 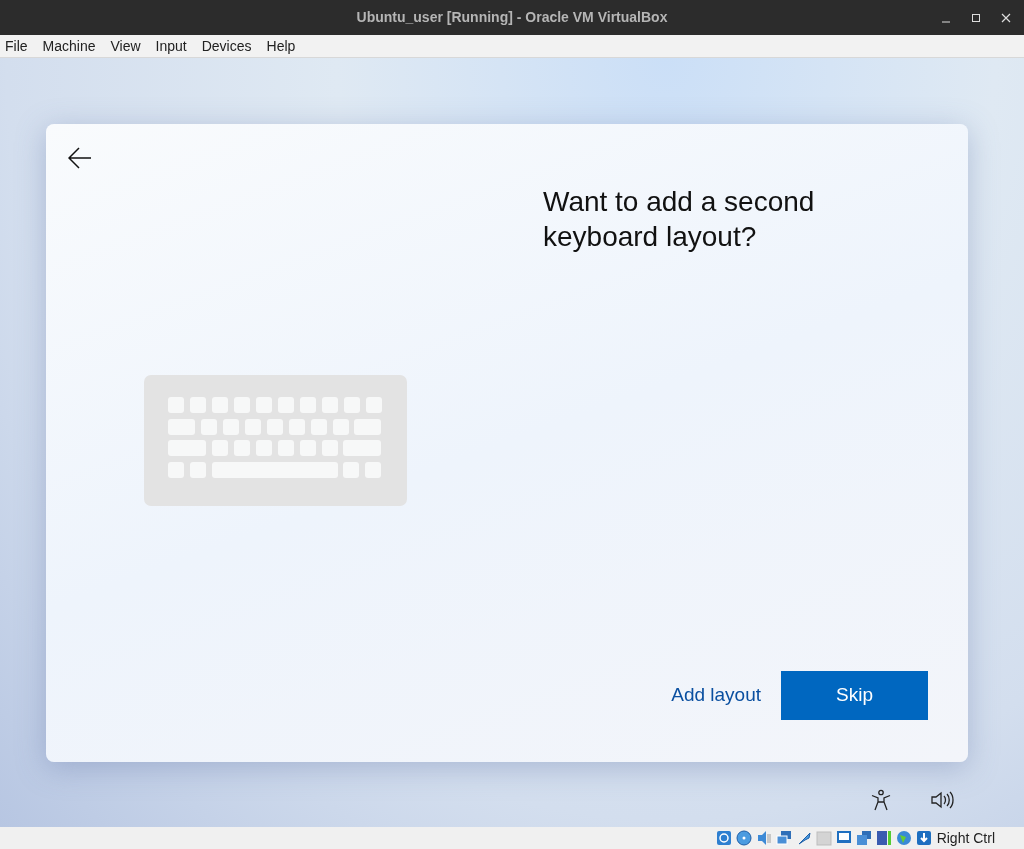 What do you see at coordinates (512, 17) in the screenshot?
I see `window-title: Ubuntu_user [Running] - Oracle VM VirtualBox` at bounding box center [512, 17].